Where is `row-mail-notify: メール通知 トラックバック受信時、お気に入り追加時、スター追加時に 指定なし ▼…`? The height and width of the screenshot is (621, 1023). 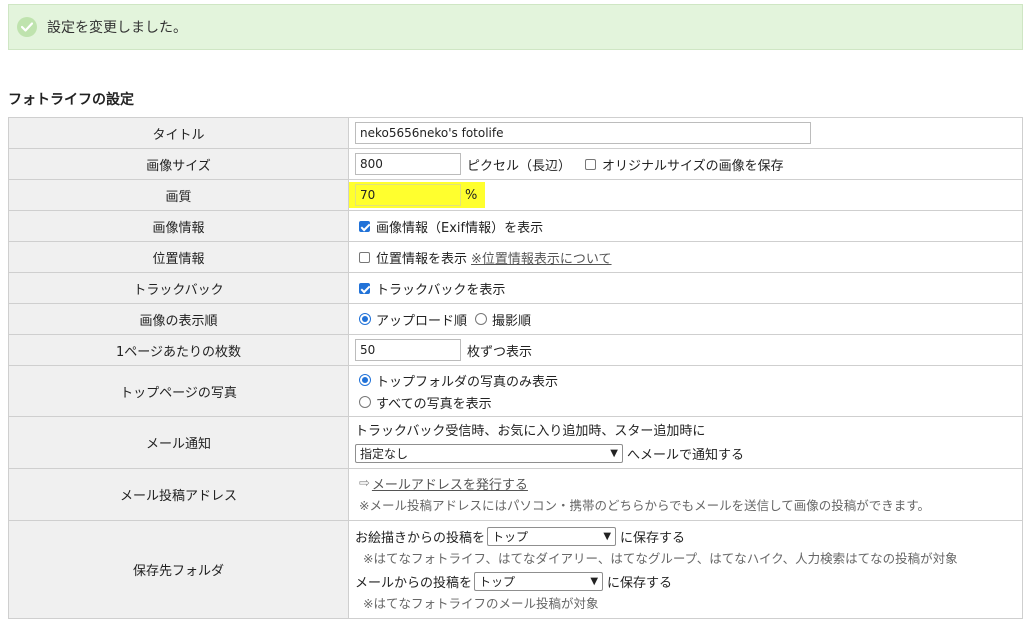 row-mail-notify: メール通知 トラックバック受信時、お気に入り追加時、スター追加時に 指定なし ▼… is located at coordinates (515, 442).